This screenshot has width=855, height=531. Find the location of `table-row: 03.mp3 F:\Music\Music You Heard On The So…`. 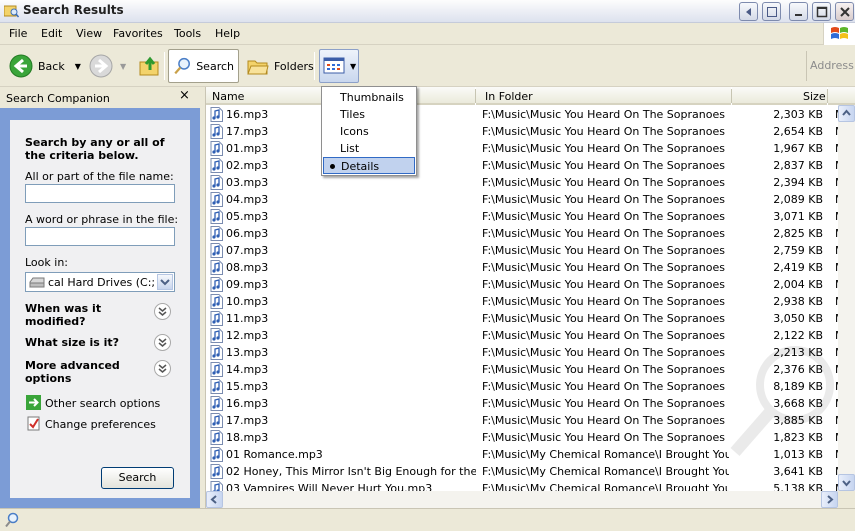

table-row: 03.mp3 F:\Music\Music You Heard On The So… is located at coordinates (530, 182).